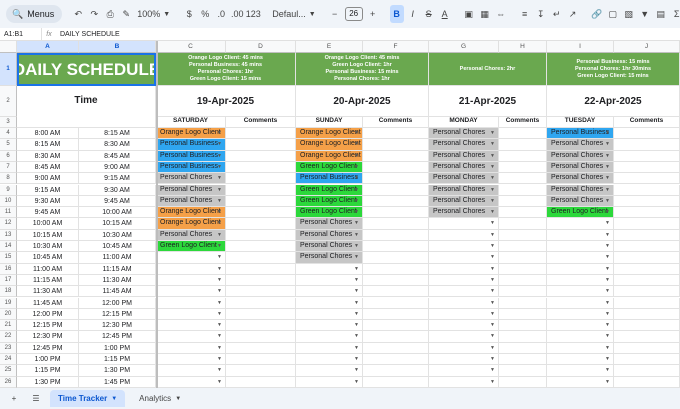  Describe the element at coordinates (48, 314) in the screenshot. I see `time-start: 12:00 PM` at that location.